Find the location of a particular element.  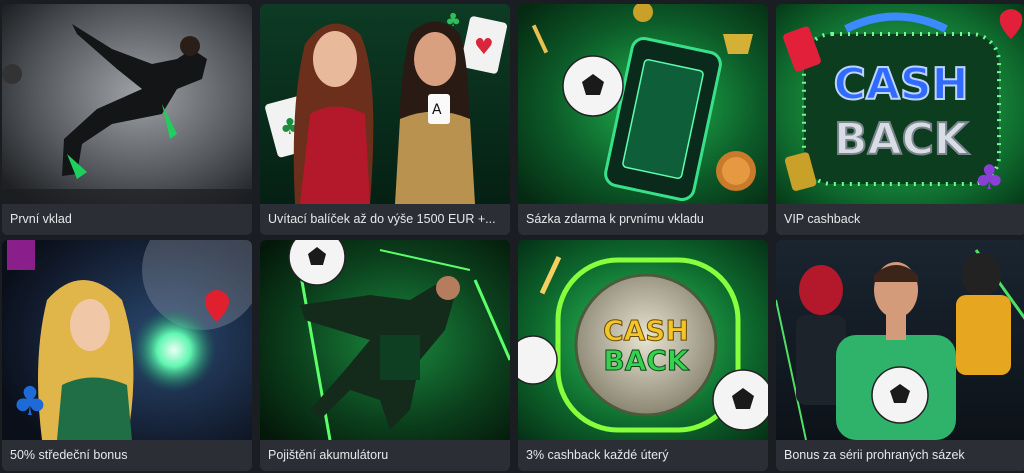

promo-card-wednesday-bonus: ♣ 50% středeční bonus is located at coordinates (127, 355).